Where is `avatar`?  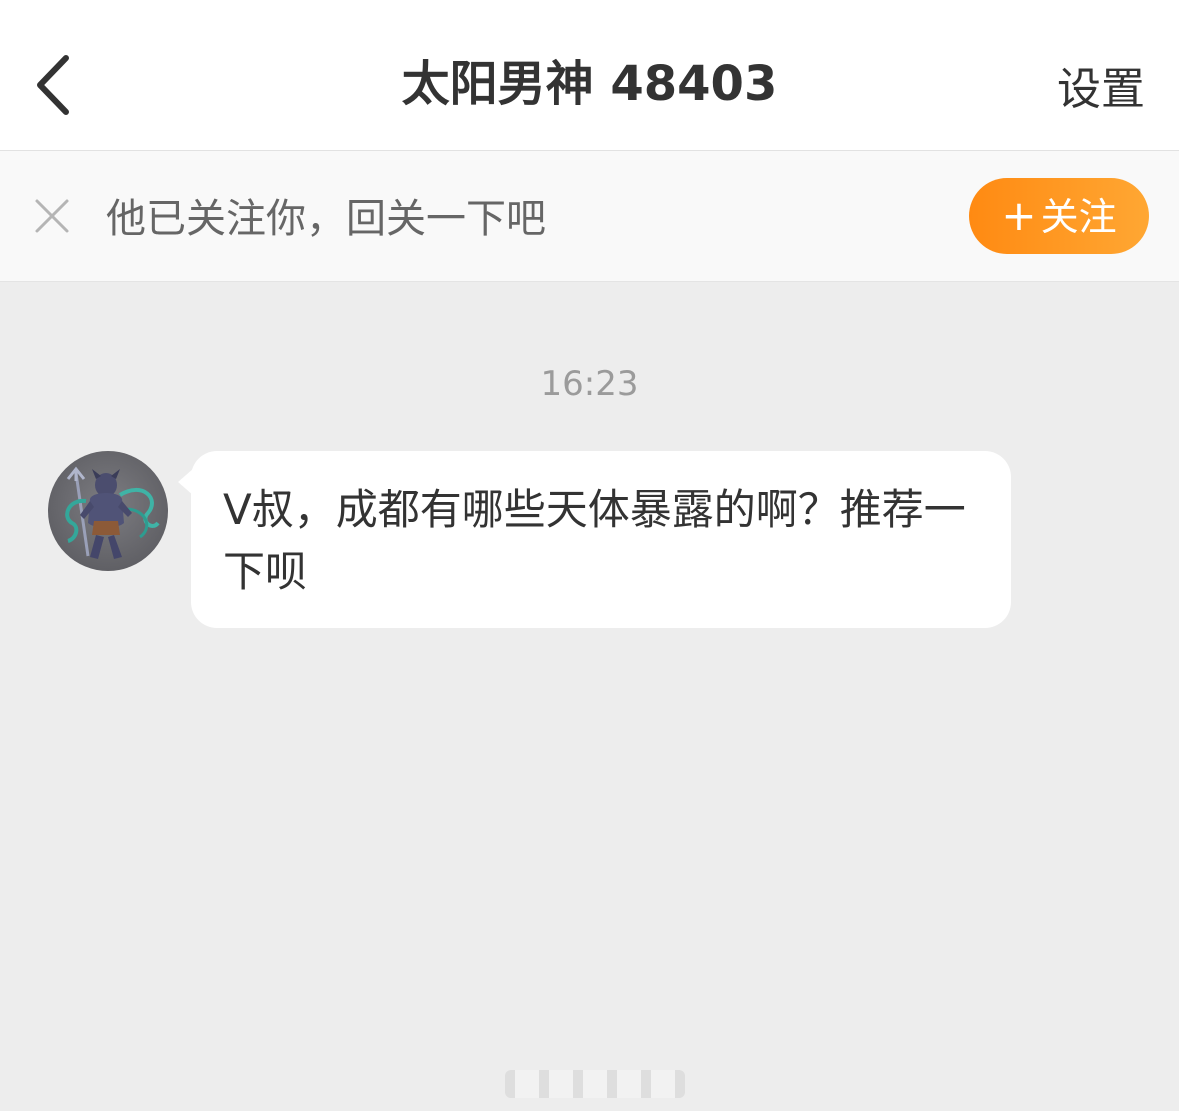 avatar is located at coordinates (108, 511).